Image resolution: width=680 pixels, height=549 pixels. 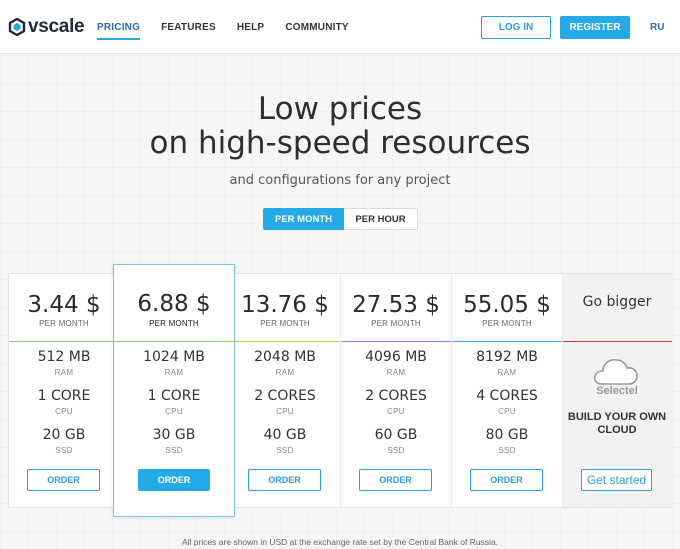 I want to click on language-switch: RU, so click(x=657, y=27).